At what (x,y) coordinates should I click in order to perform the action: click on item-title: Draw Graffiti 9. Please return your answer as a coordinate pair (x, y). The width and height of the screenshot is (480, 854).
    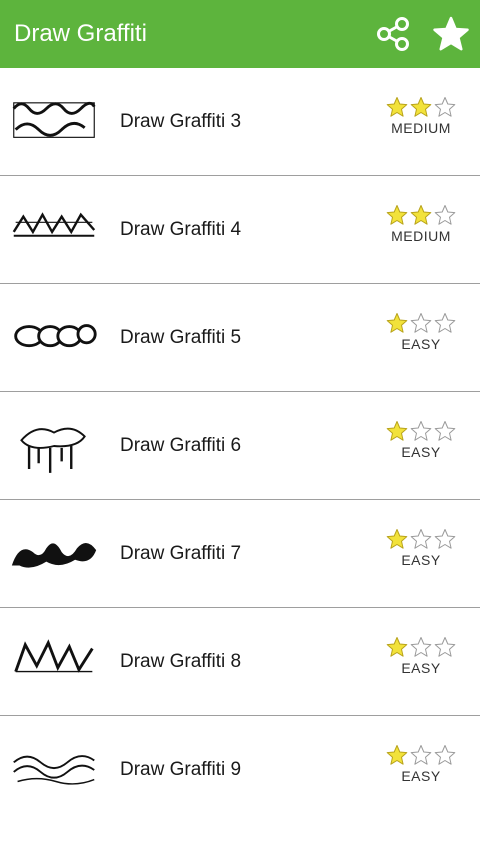
    Looking at the image, I should click on (181, 769).